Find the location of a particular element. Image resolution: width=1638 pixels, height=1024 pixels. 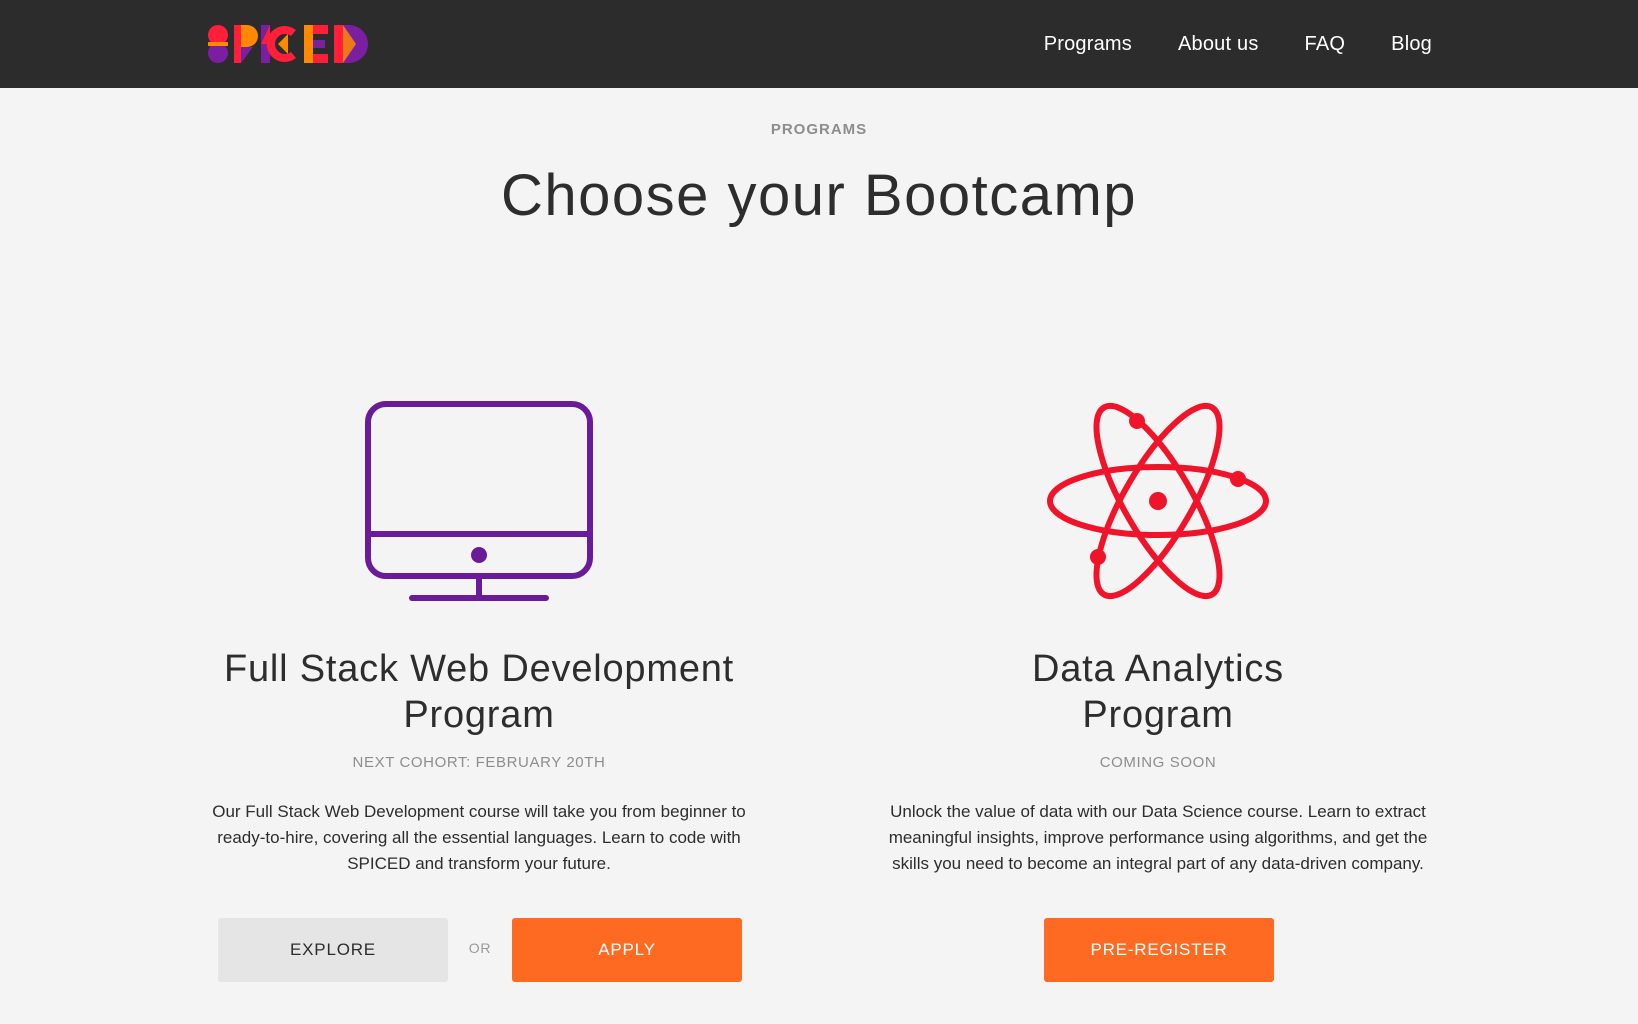

explore-button: EXPLORE is located at coordinates (333, 950).